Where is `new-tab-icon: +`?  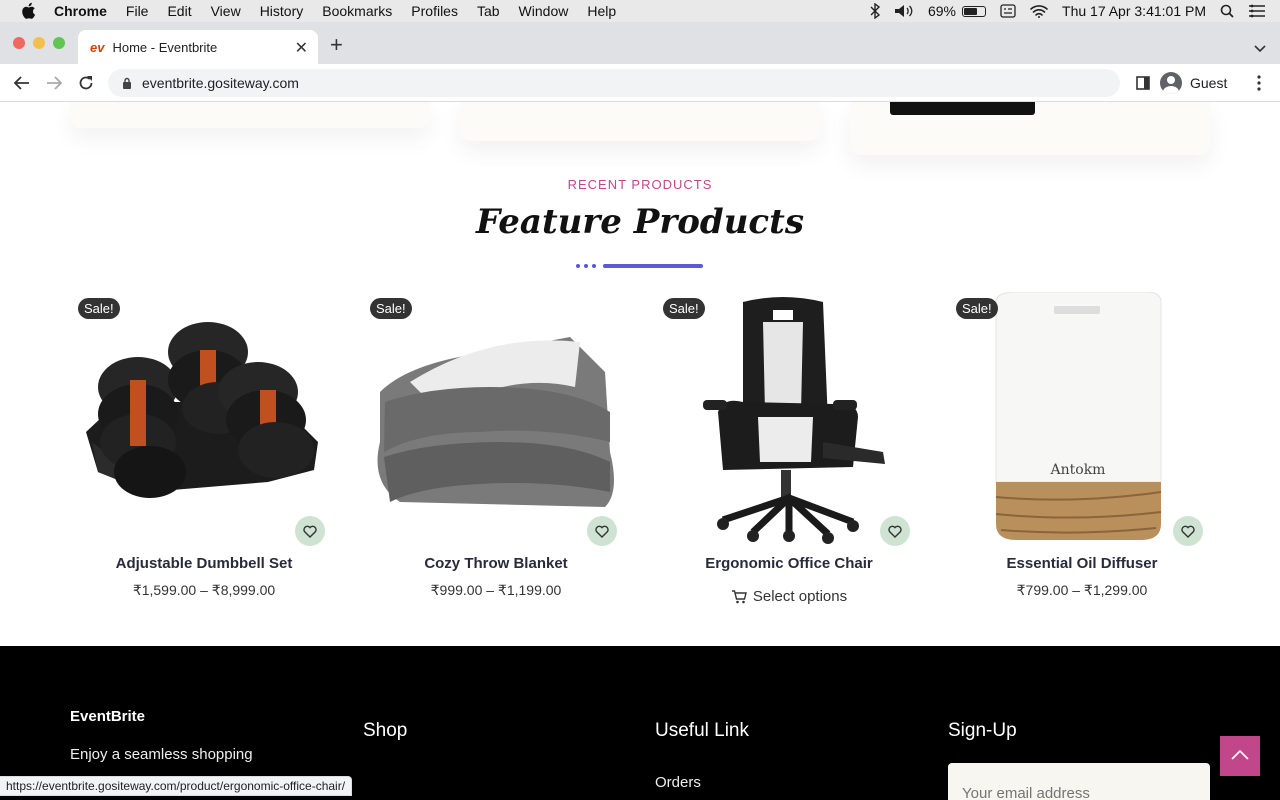
new-tab-icon: + is located at coordinates (336, 45).